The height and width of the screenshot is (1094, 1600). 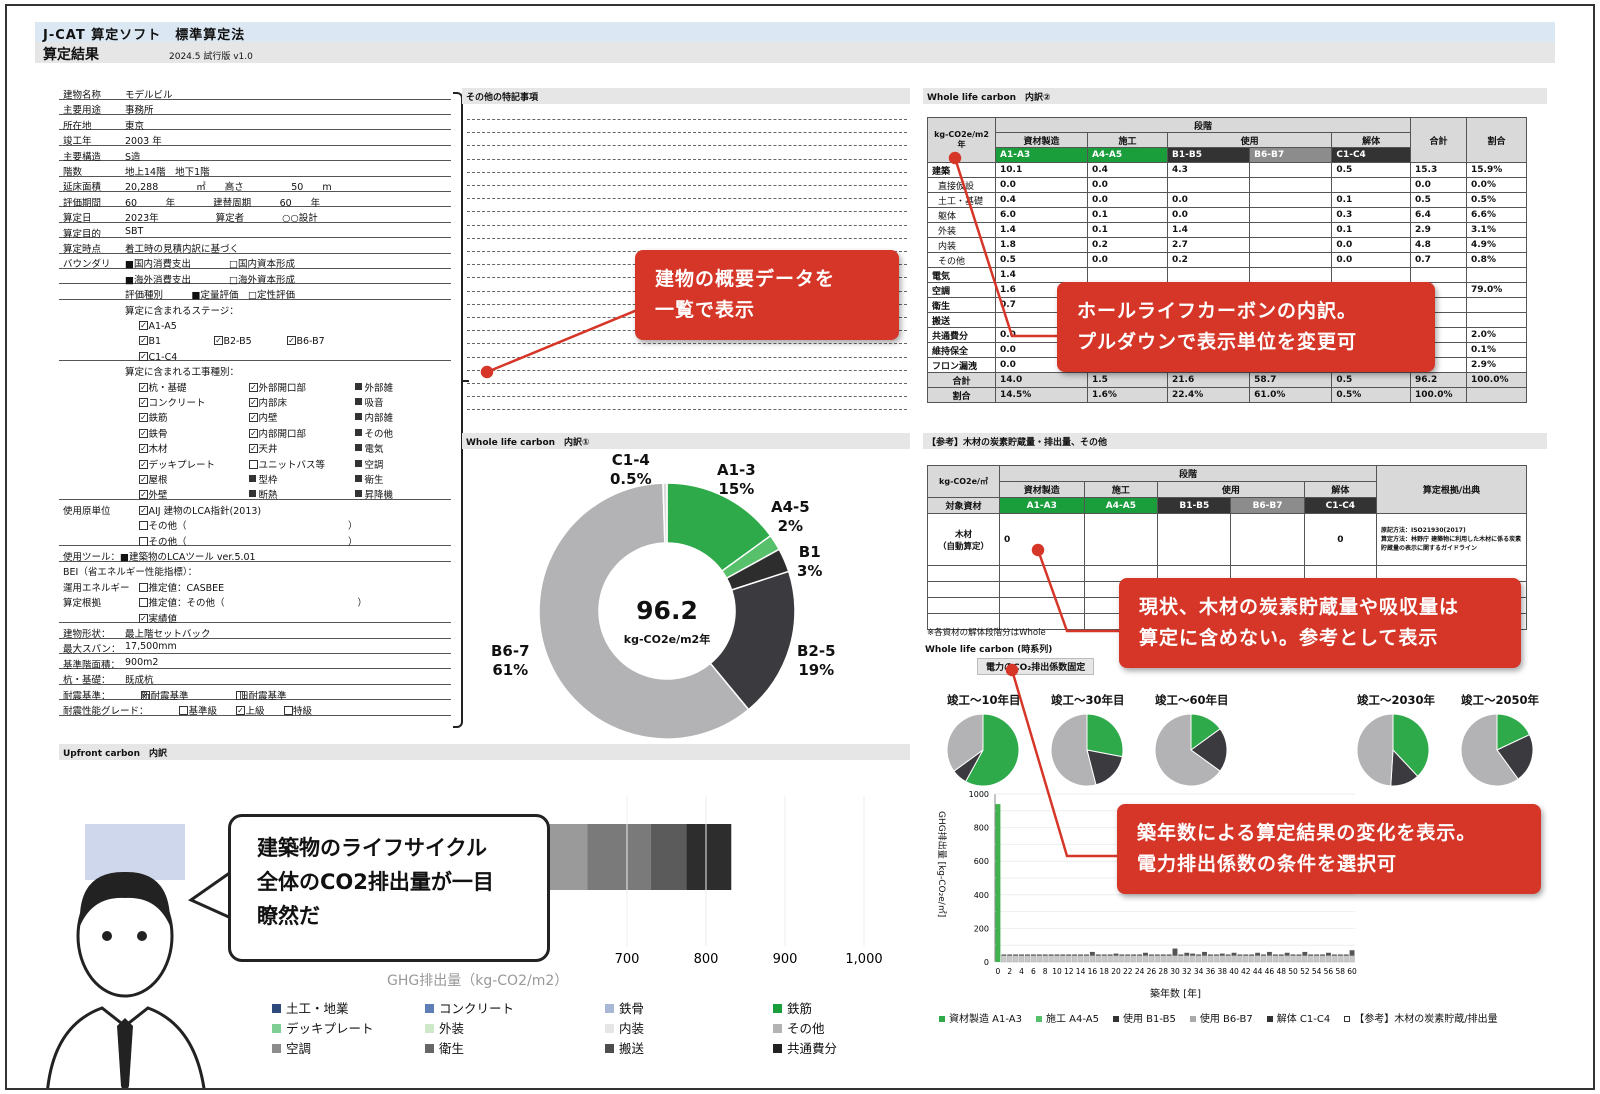 What do you see at coordinates (1140, 971) in the screenshot?
I see `ts-xtick: 24` at bounding box center [1140, 971].